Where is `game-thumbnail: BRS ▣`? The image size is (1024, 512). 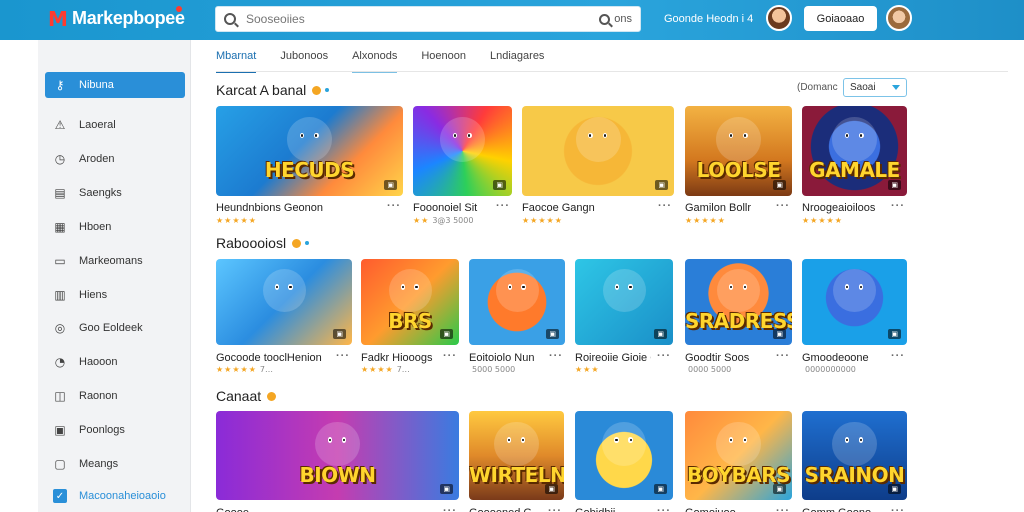 game-thumbnail: BRS ▣ is located at coordinates (410, 302).